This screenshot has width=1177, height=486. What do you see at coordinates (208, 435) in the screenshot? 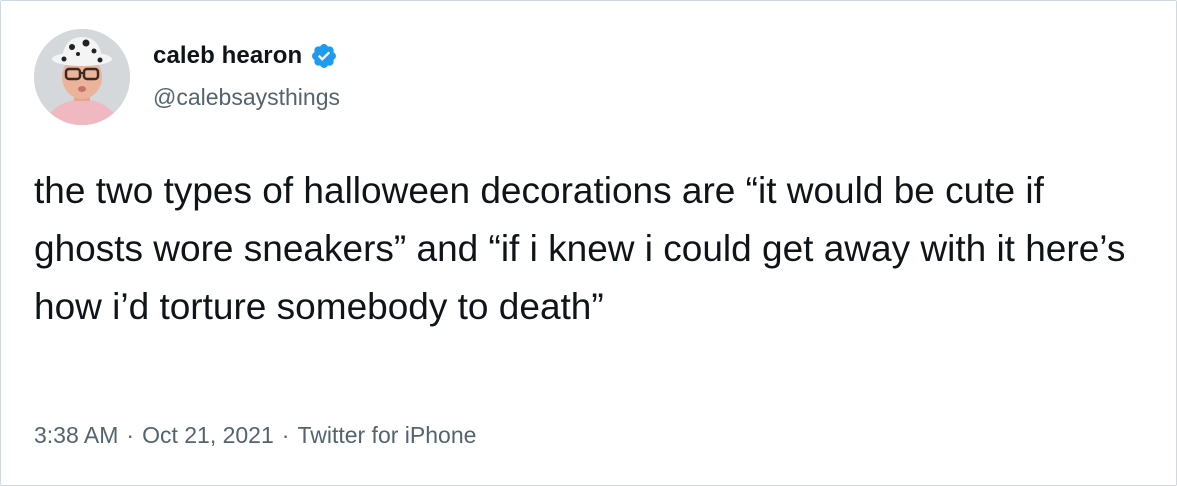
I see `tweet-date: Oct 21, 2021` at bounding box center [208, 435].